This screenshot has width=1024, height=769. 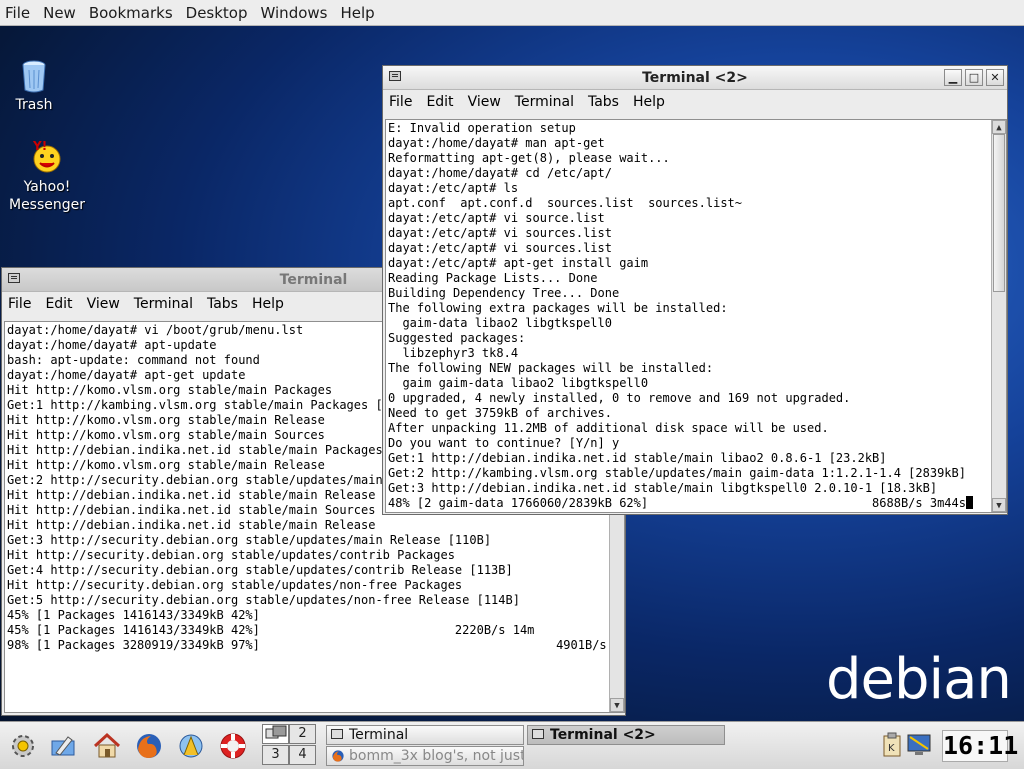 I want to click on konqueror-icon, so click(x=191, y=746).